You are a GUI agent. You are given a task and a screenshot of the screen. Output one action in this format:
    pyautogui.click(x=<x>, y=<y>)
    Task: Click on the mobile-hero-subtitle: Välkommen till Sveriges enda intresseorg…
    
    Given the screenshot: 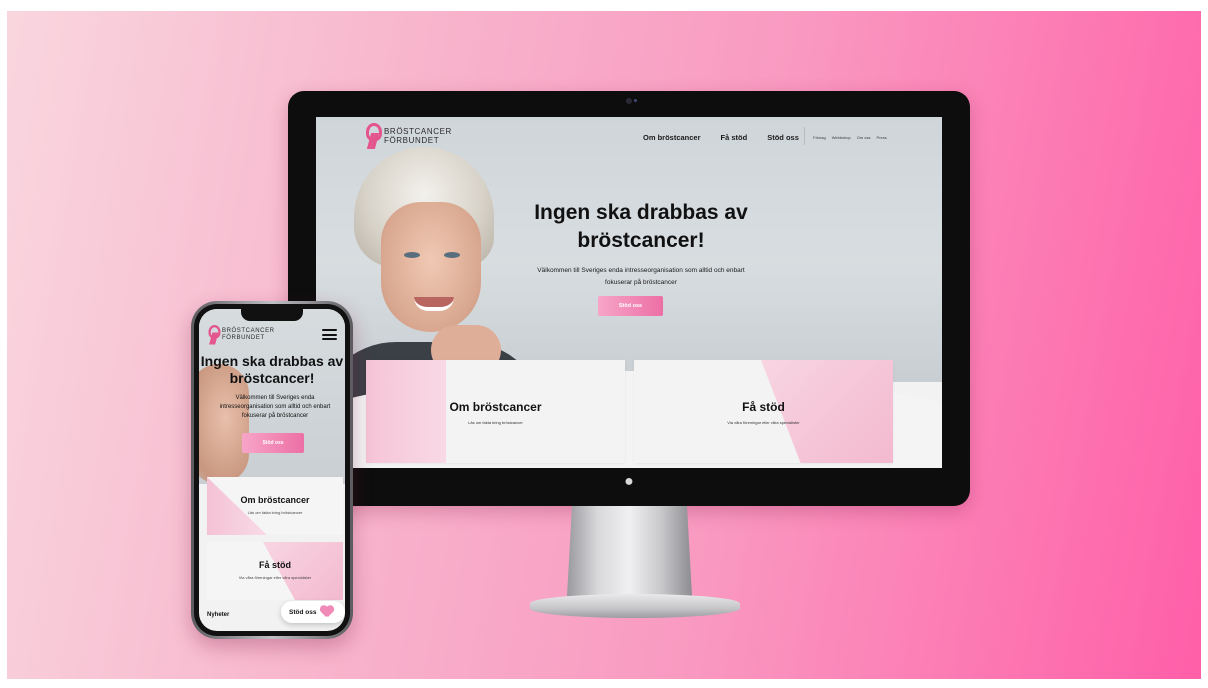 What is the action you would take?
    pyautogui.click(x=275, y=407)
    